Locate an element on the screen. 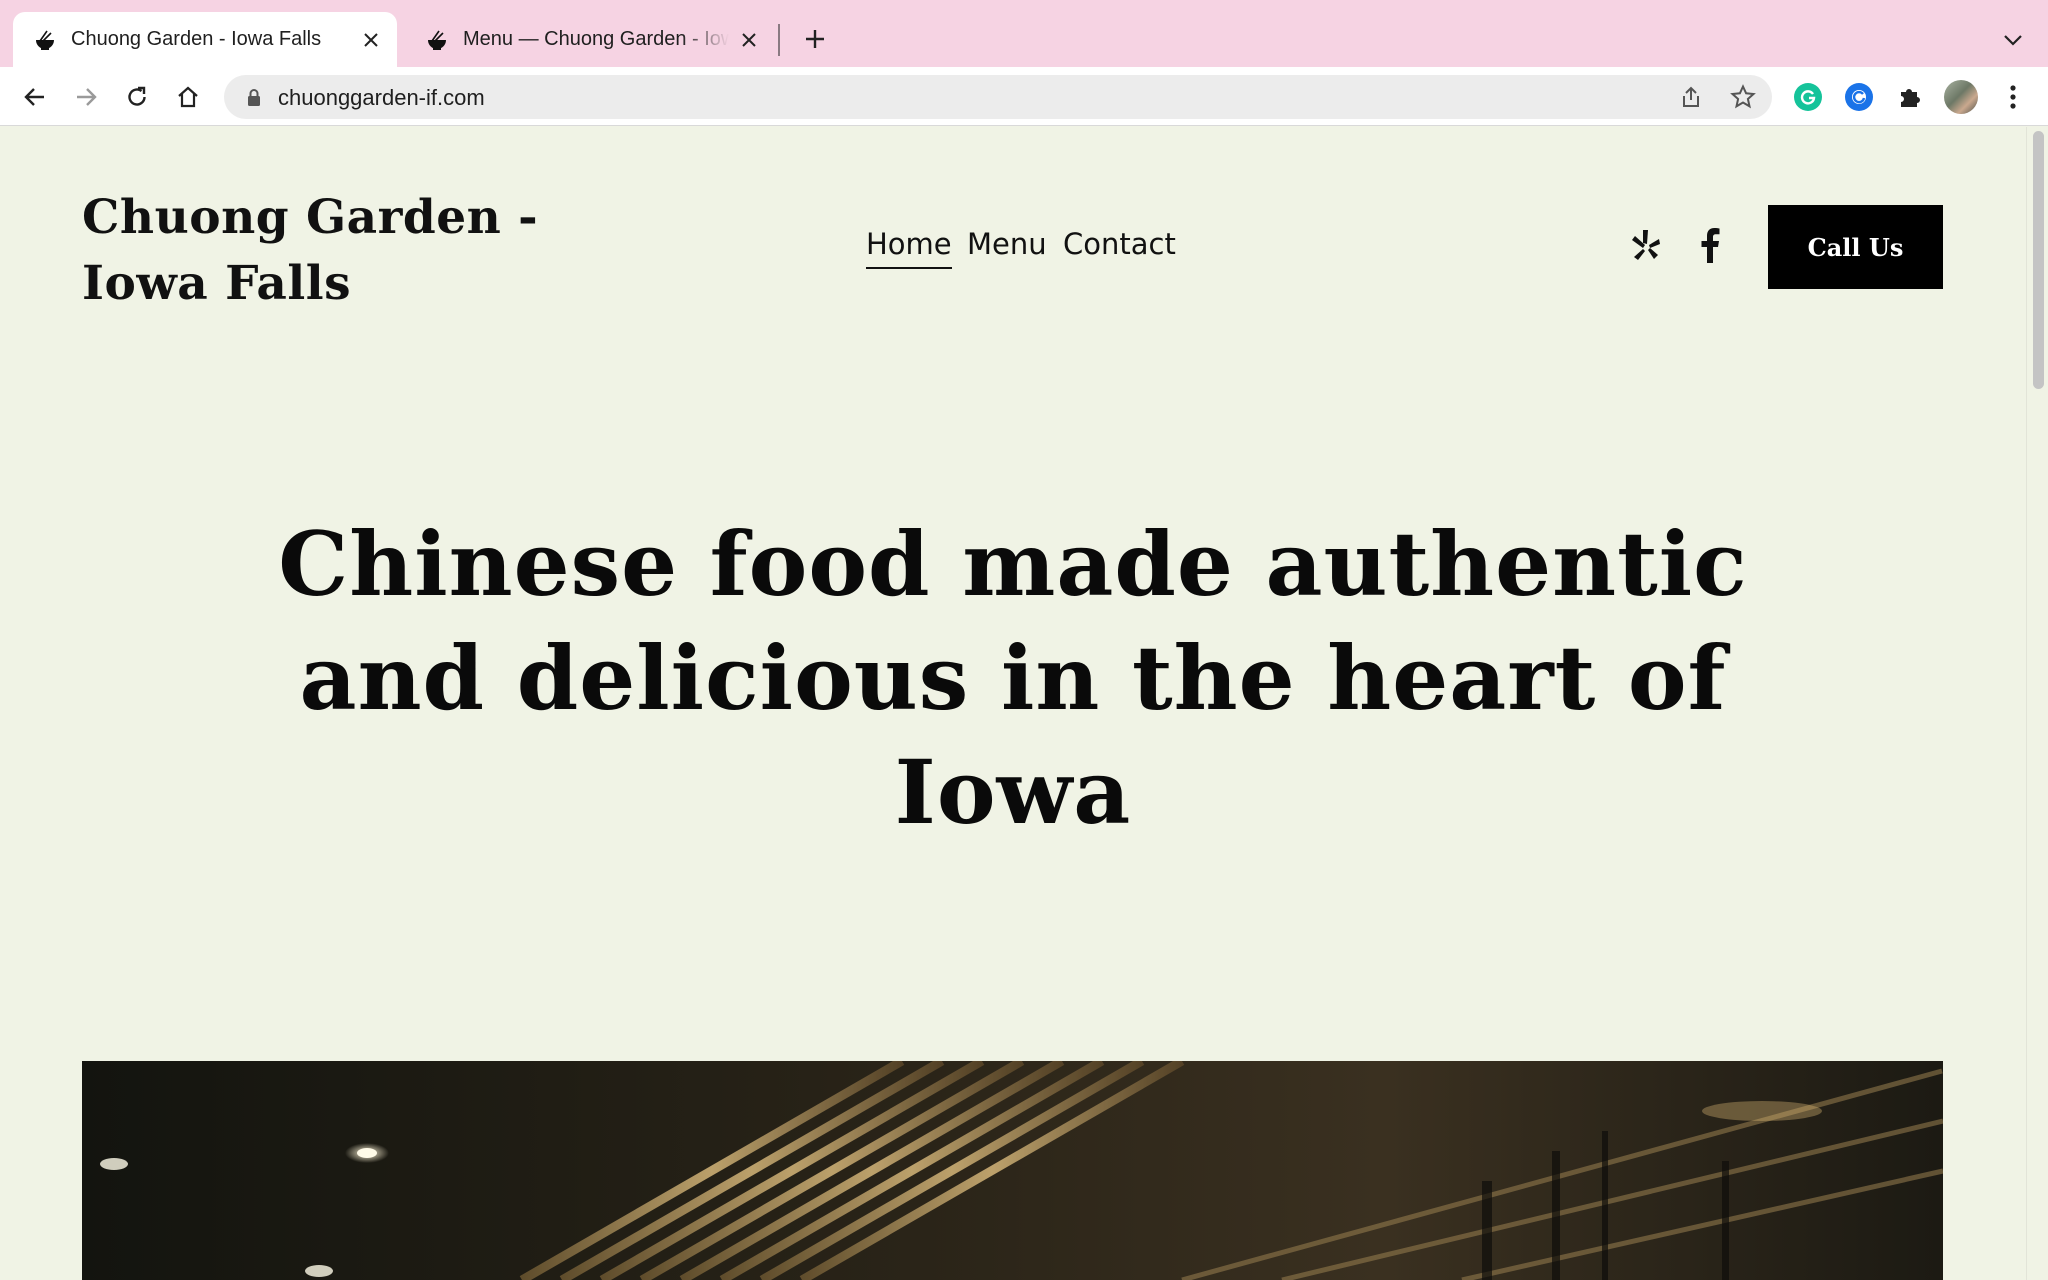 This screenshot has width=2048, height=1280. tab-search-chevron-down-icon is located at coordinates (2013, 40).